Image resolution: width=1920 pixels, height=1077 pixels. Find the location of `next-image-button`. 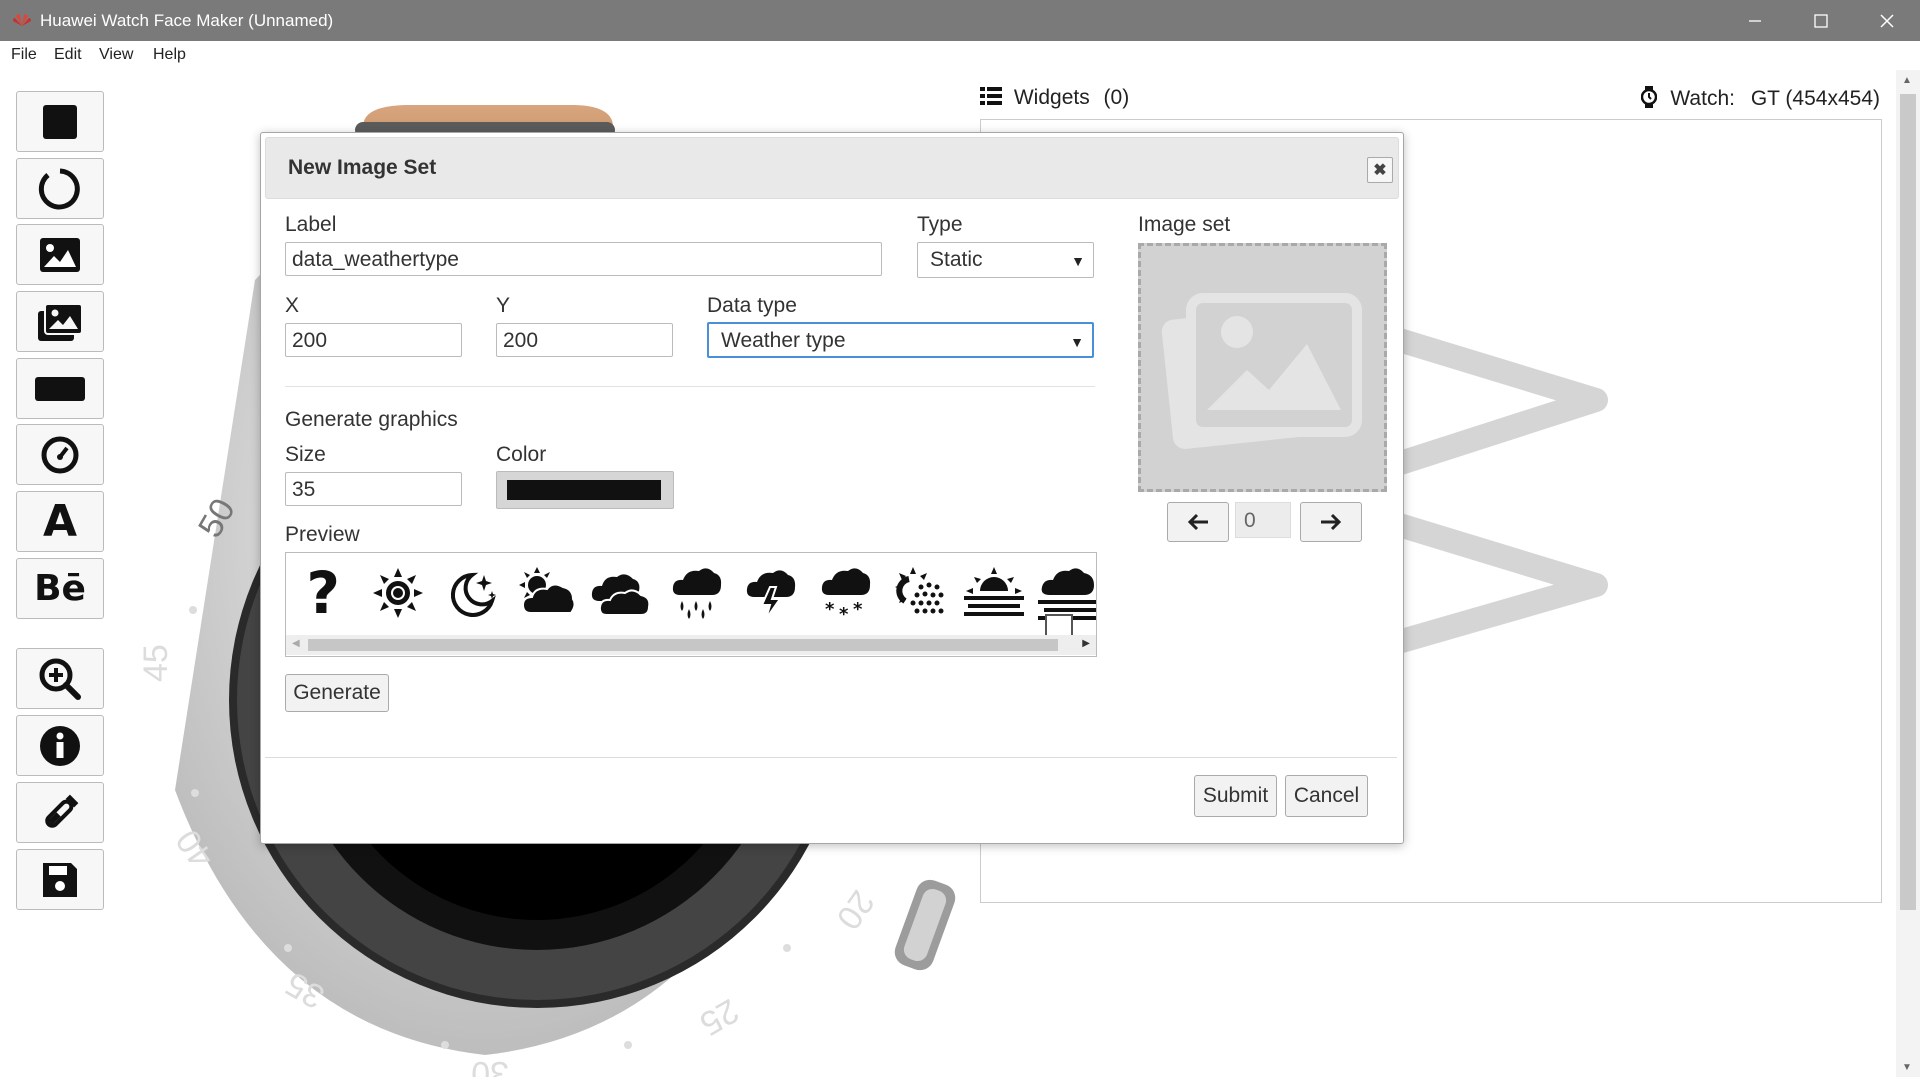

next-image-button is located at coordinates (1331, 522).